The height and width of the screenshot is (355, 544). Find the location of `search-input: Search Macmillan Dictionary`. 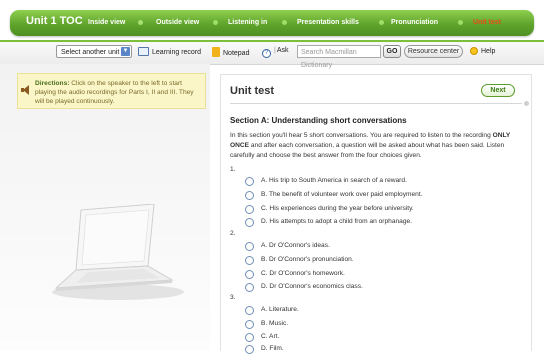

search-input: Search Macmillan Dictionary is located at coordinates (339, 57).